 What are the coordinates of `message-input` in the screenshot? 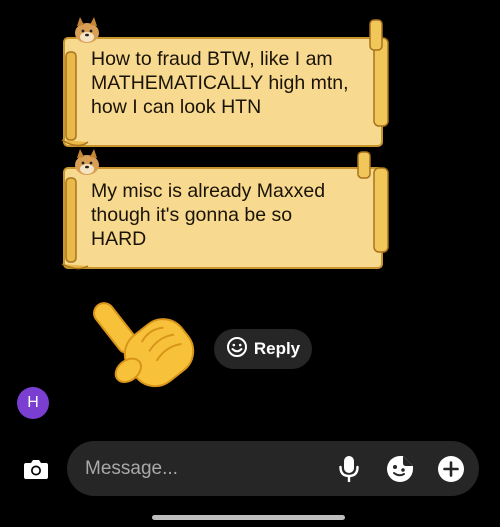 It's located at (200, 469).